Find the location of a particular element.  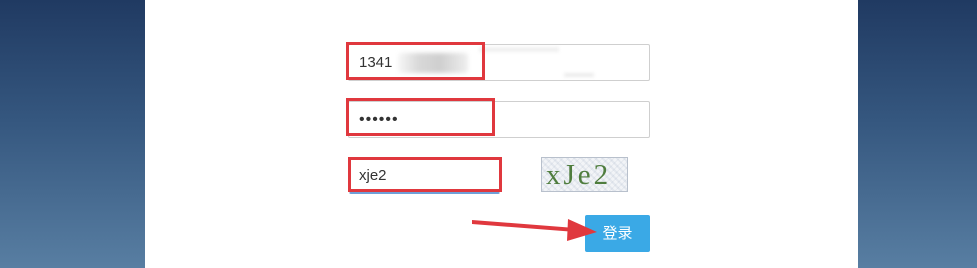

captcha-input is located at coordinates (424, 175).